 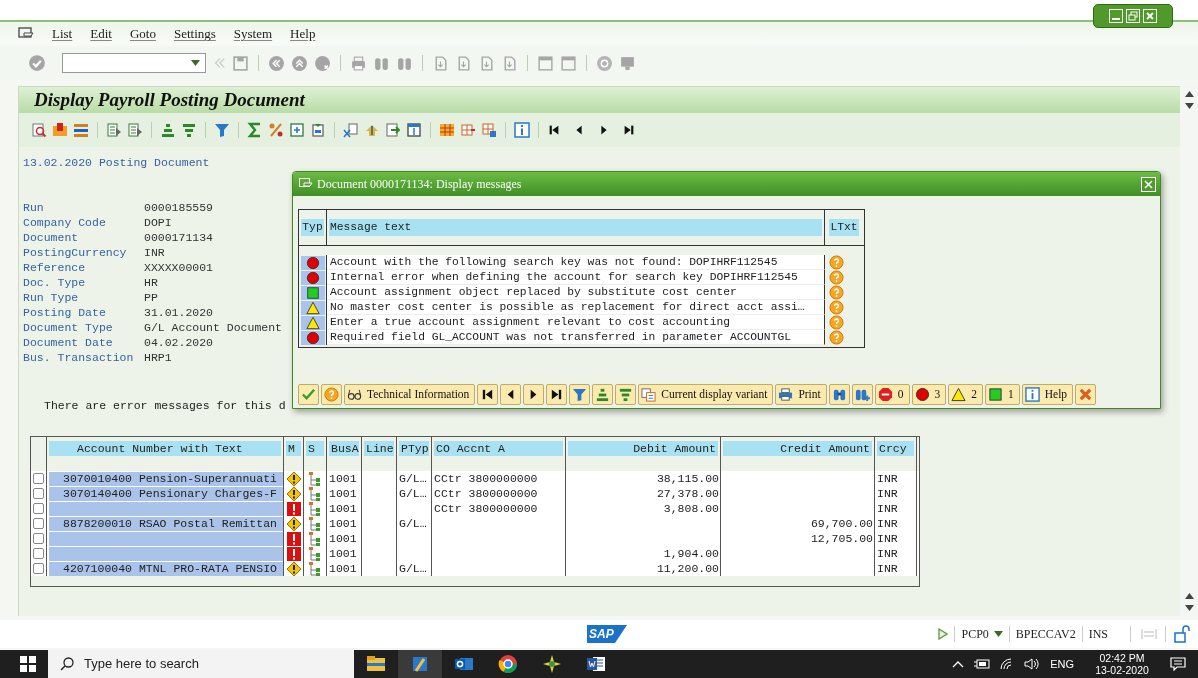 What do you see at coordinates (410, 394) in the screenshot?
I see `technical-information-button: Technical Information` at bounding box center [410, 394].